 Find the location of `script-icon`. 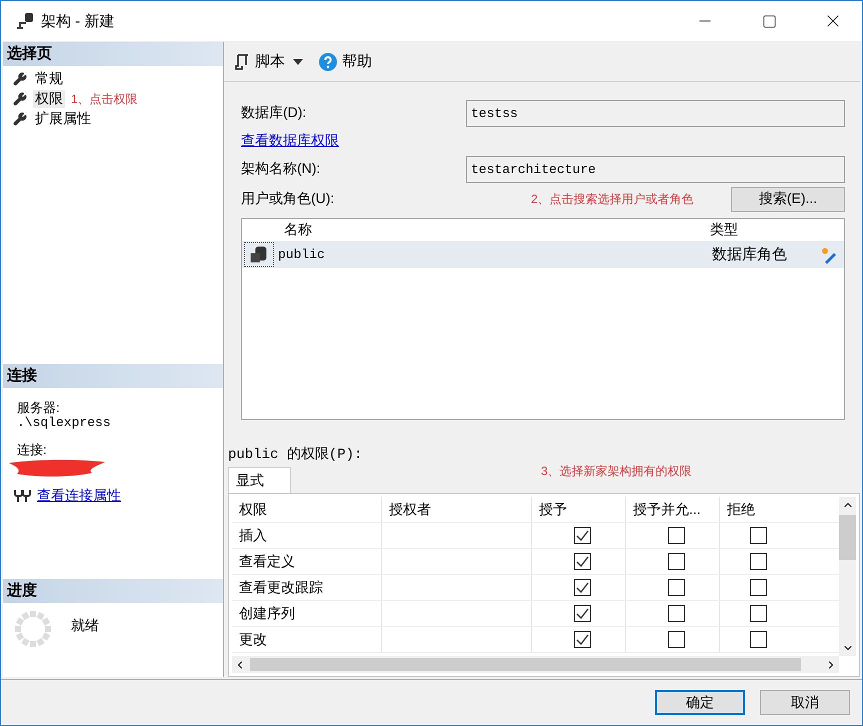

script-icon is located at coordinates (242, 62).